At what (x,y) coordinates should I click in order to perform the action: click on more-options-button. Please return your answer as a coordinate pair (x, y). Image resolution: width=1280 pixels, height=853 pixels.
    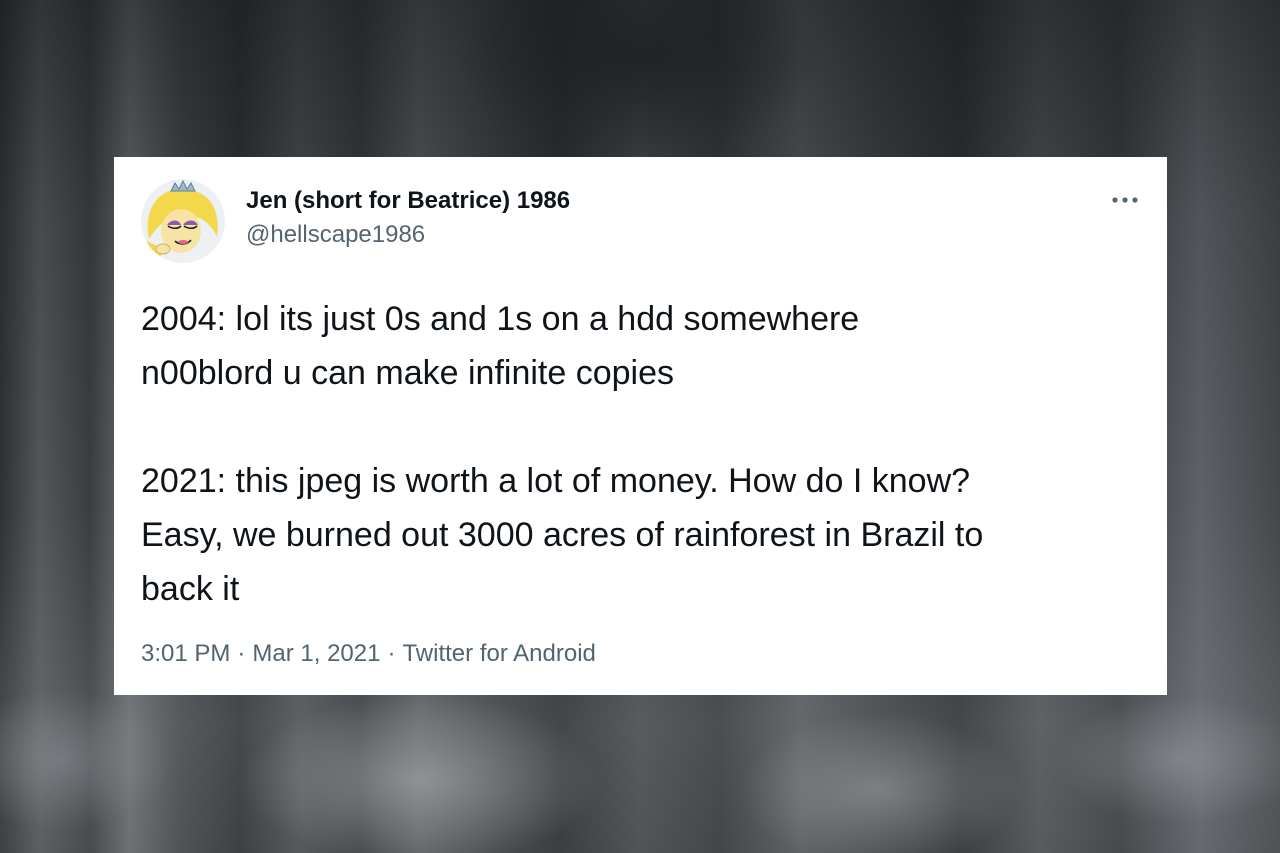
    Looking at the image, I should click on (1125, 200).